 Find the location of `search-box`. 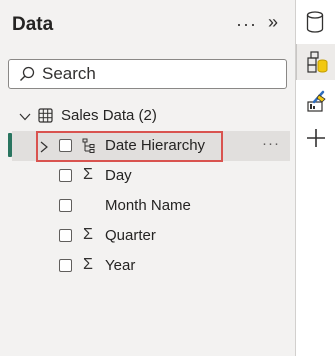

search-box is located at coordinates (147, 74).